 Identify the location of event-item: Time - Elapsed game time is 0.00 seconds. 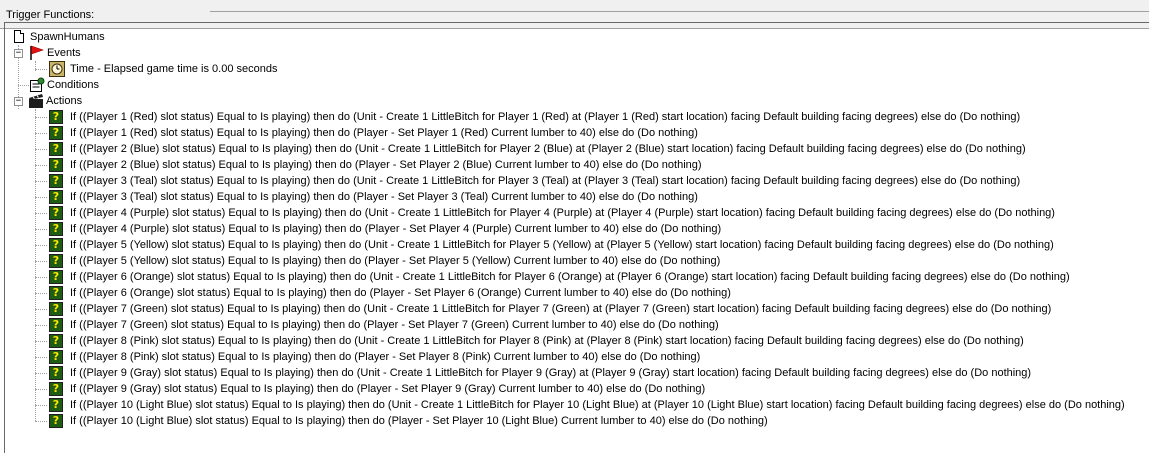
(199, 69).